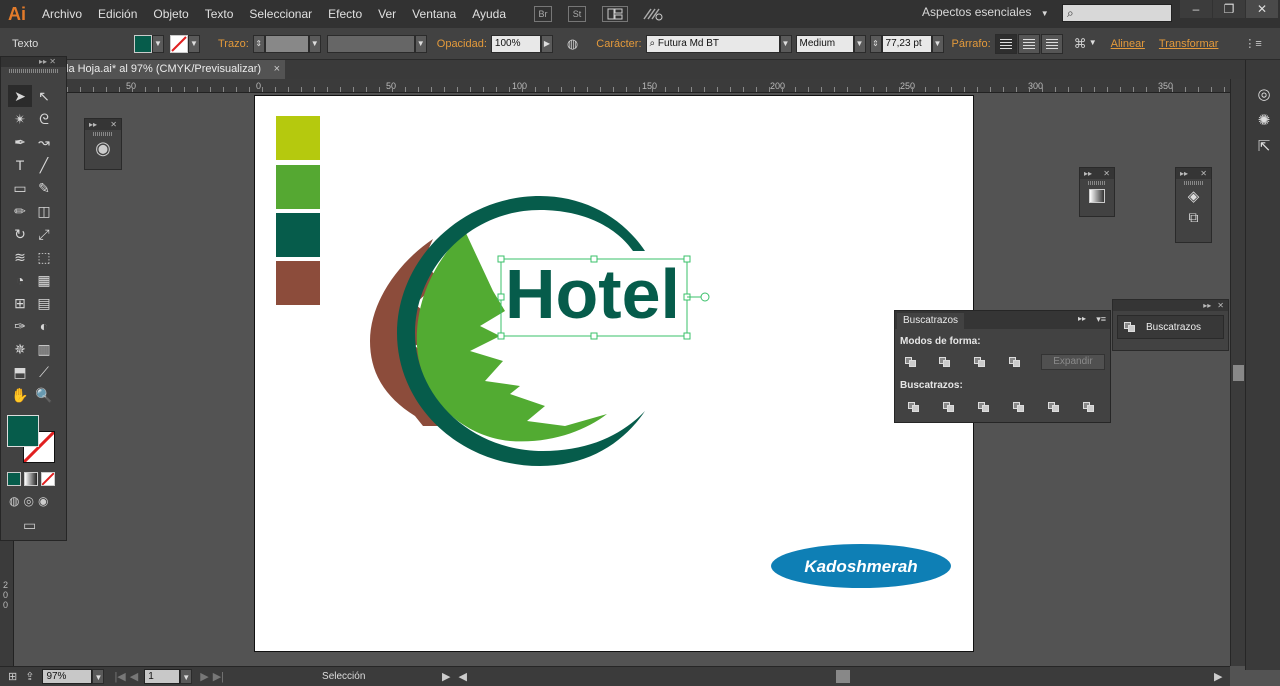 The image size is (1280, 686). What do you see at coordinates (280, 14) in the screenshot?
I see `menu-seleccionar: Seleccionar` at bounding box center [280, 14].